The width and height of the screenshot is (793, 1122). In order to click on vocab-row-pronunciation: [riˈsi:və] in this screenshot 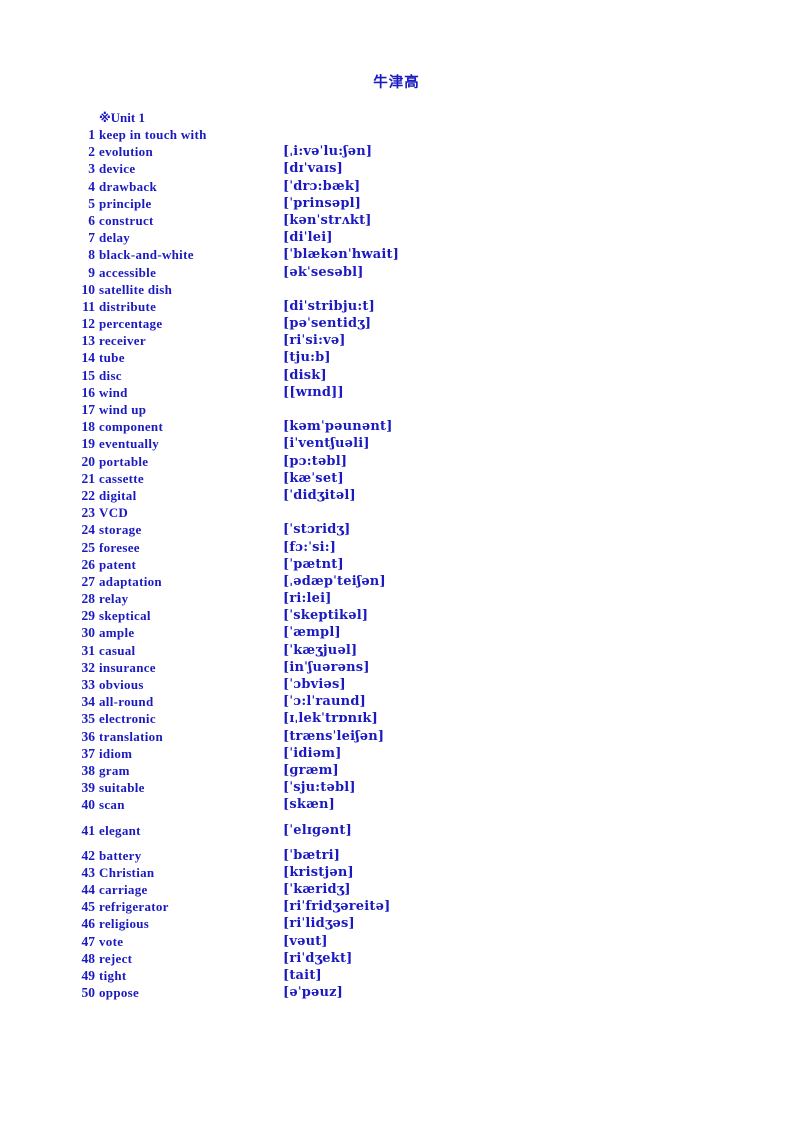, I will do `click(314, 341)`.